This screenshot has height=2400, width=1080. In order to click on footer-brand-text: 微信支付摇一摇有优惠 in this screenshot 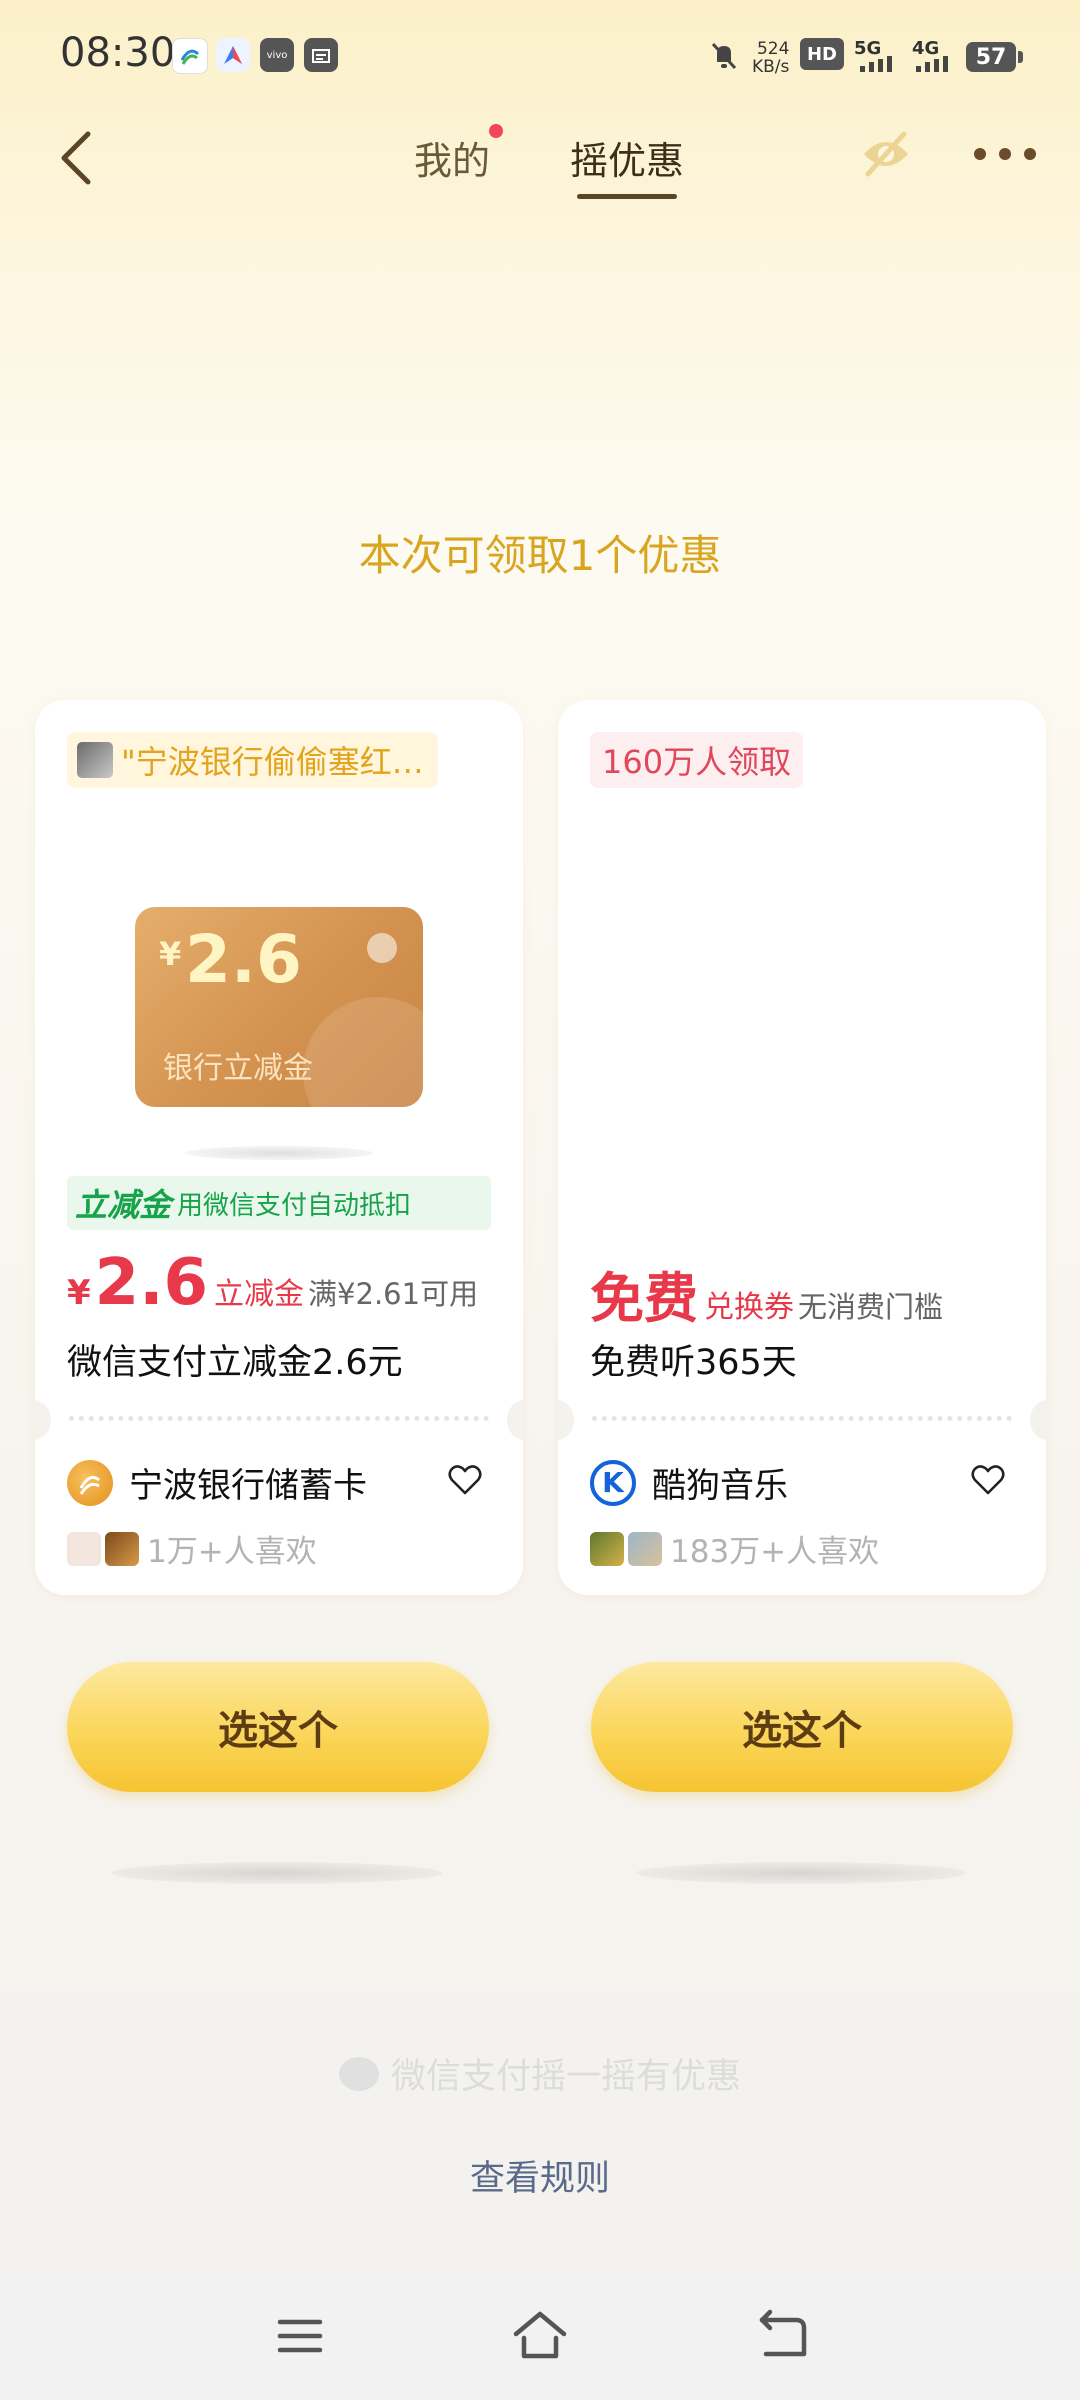, I will do `click(565, 2077)`.